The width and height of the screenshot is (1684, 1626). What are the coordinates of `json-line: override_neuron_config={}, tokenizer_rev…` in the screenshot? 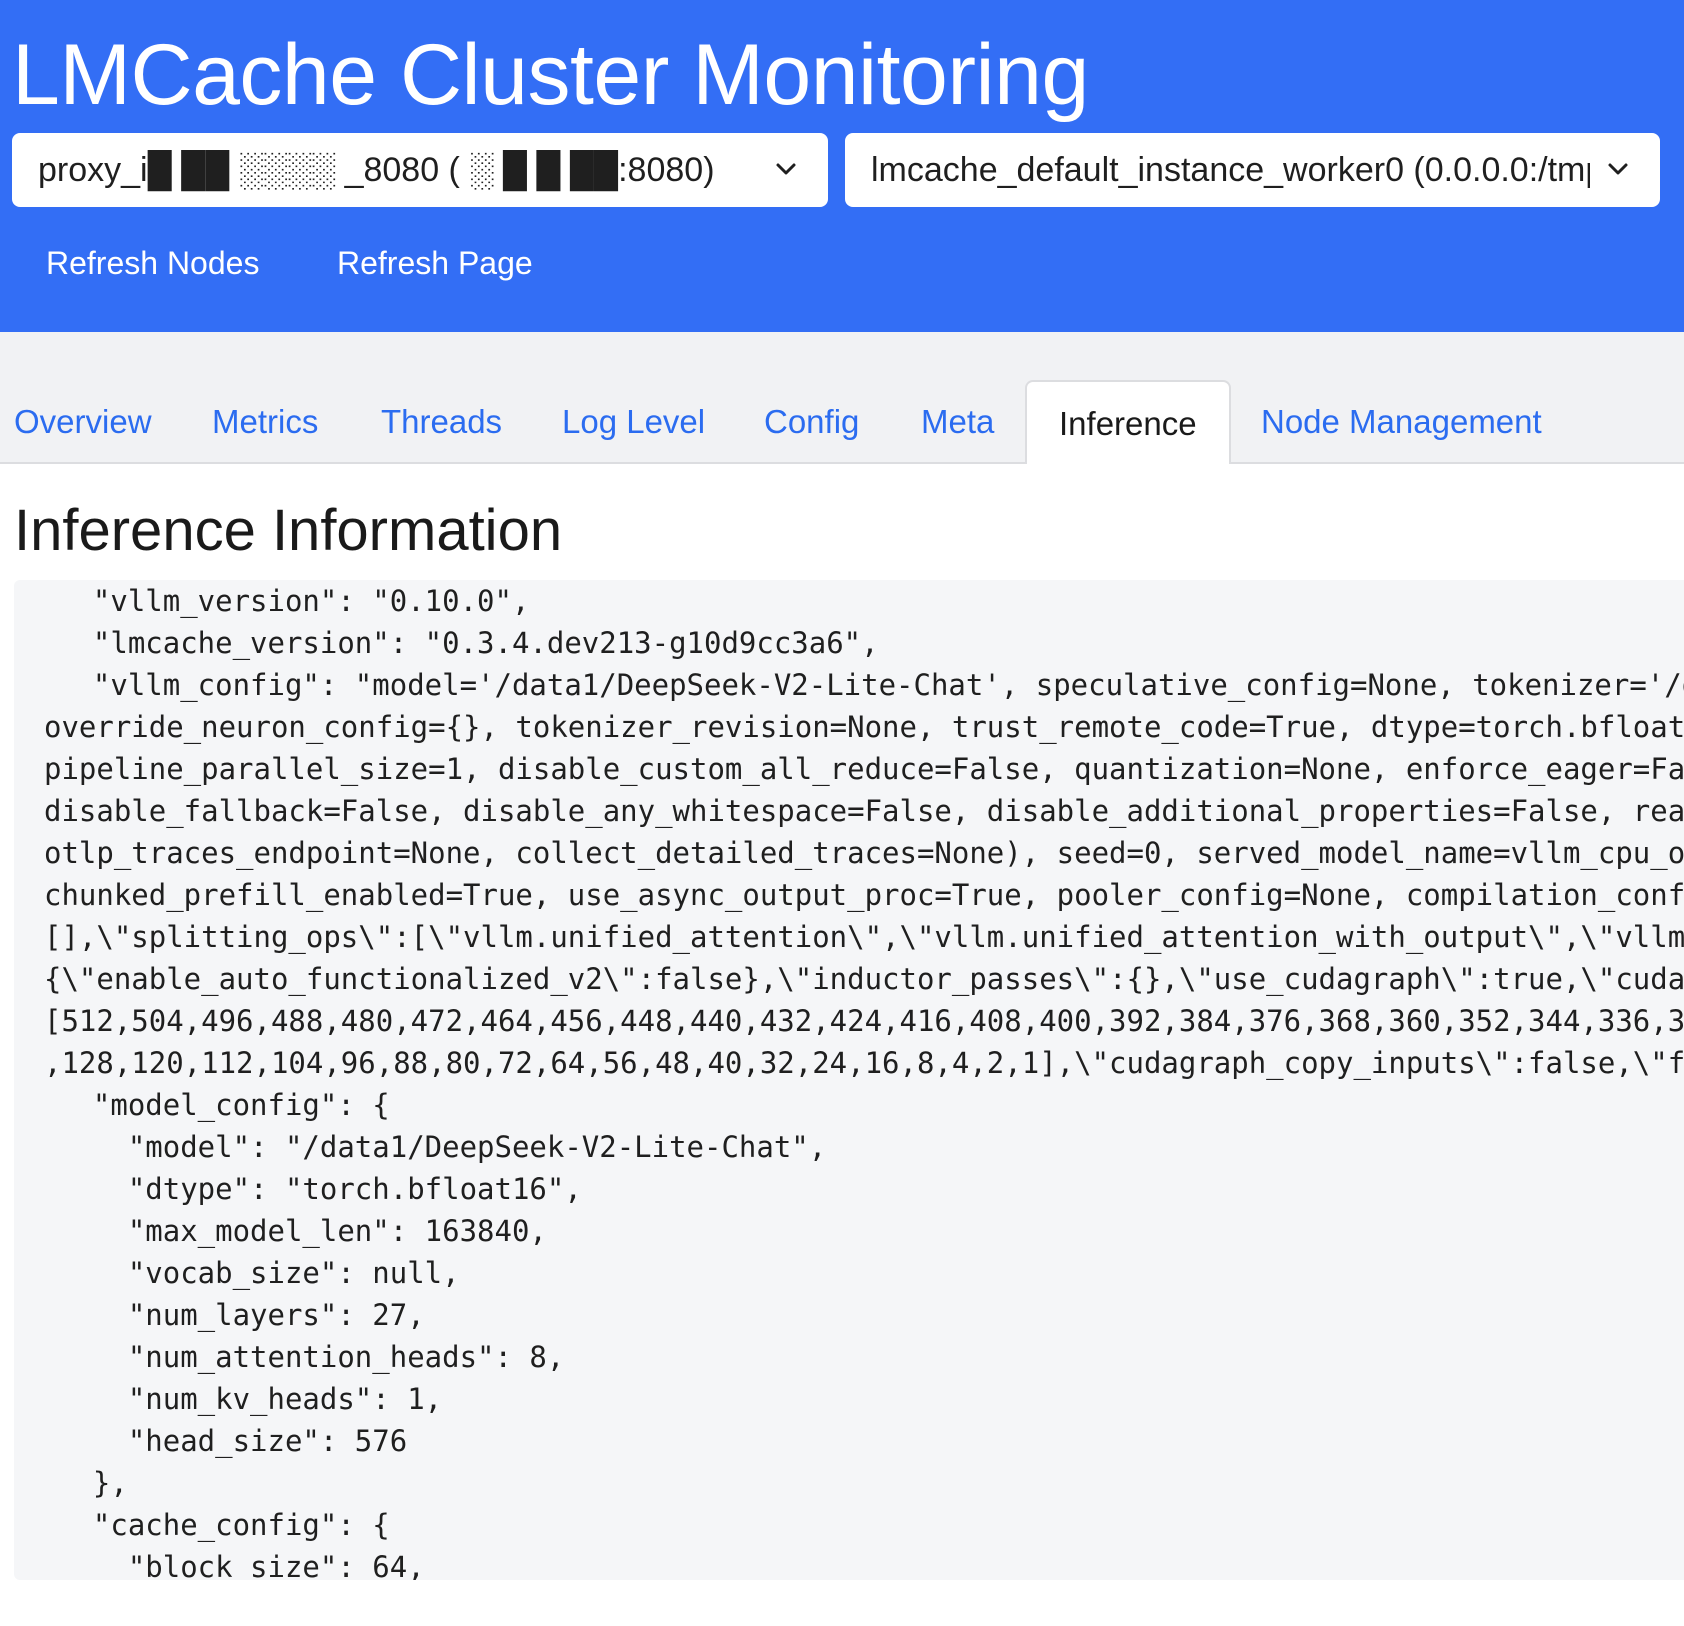 It's located at (864, 727).